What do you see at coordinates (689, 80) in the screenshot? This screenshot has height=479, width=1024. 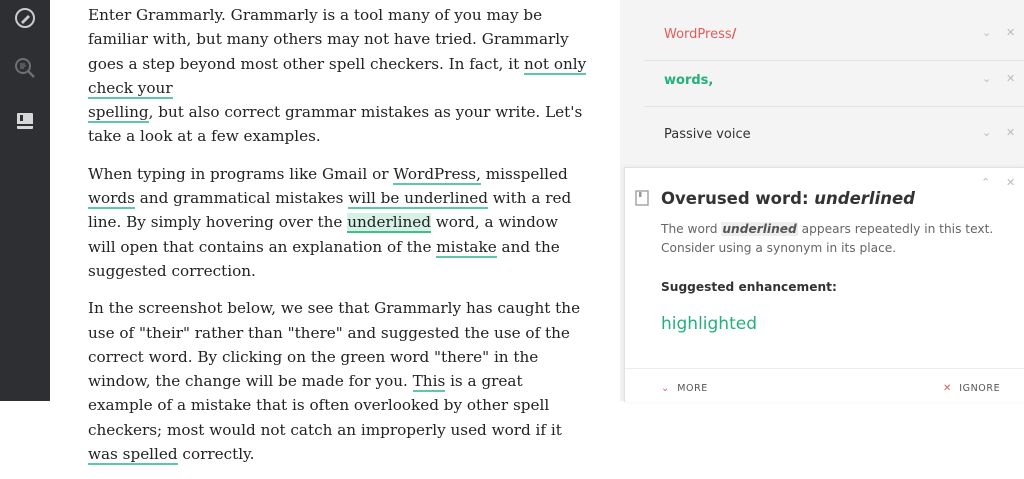 I see `issue-card-label: words,` at bounding box center [689, 80].